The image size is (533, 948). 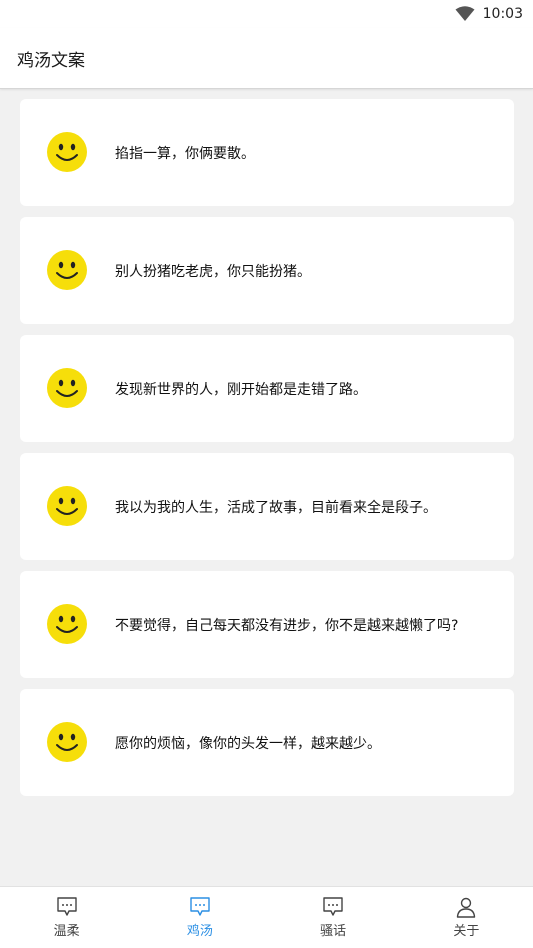 I want to click on quote-card: 愿你的烦恼，像你的头发一样，越来越少。, so click(x=267, y=742).